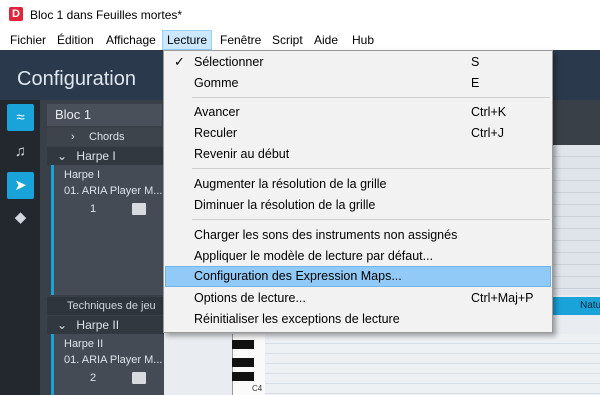  I want to click on channel-select-2: 2, so click(93, 378).